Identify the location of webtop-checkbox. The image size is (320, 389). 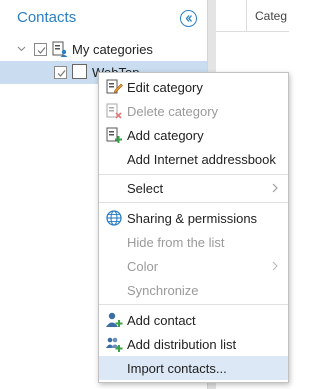
(60, 72).